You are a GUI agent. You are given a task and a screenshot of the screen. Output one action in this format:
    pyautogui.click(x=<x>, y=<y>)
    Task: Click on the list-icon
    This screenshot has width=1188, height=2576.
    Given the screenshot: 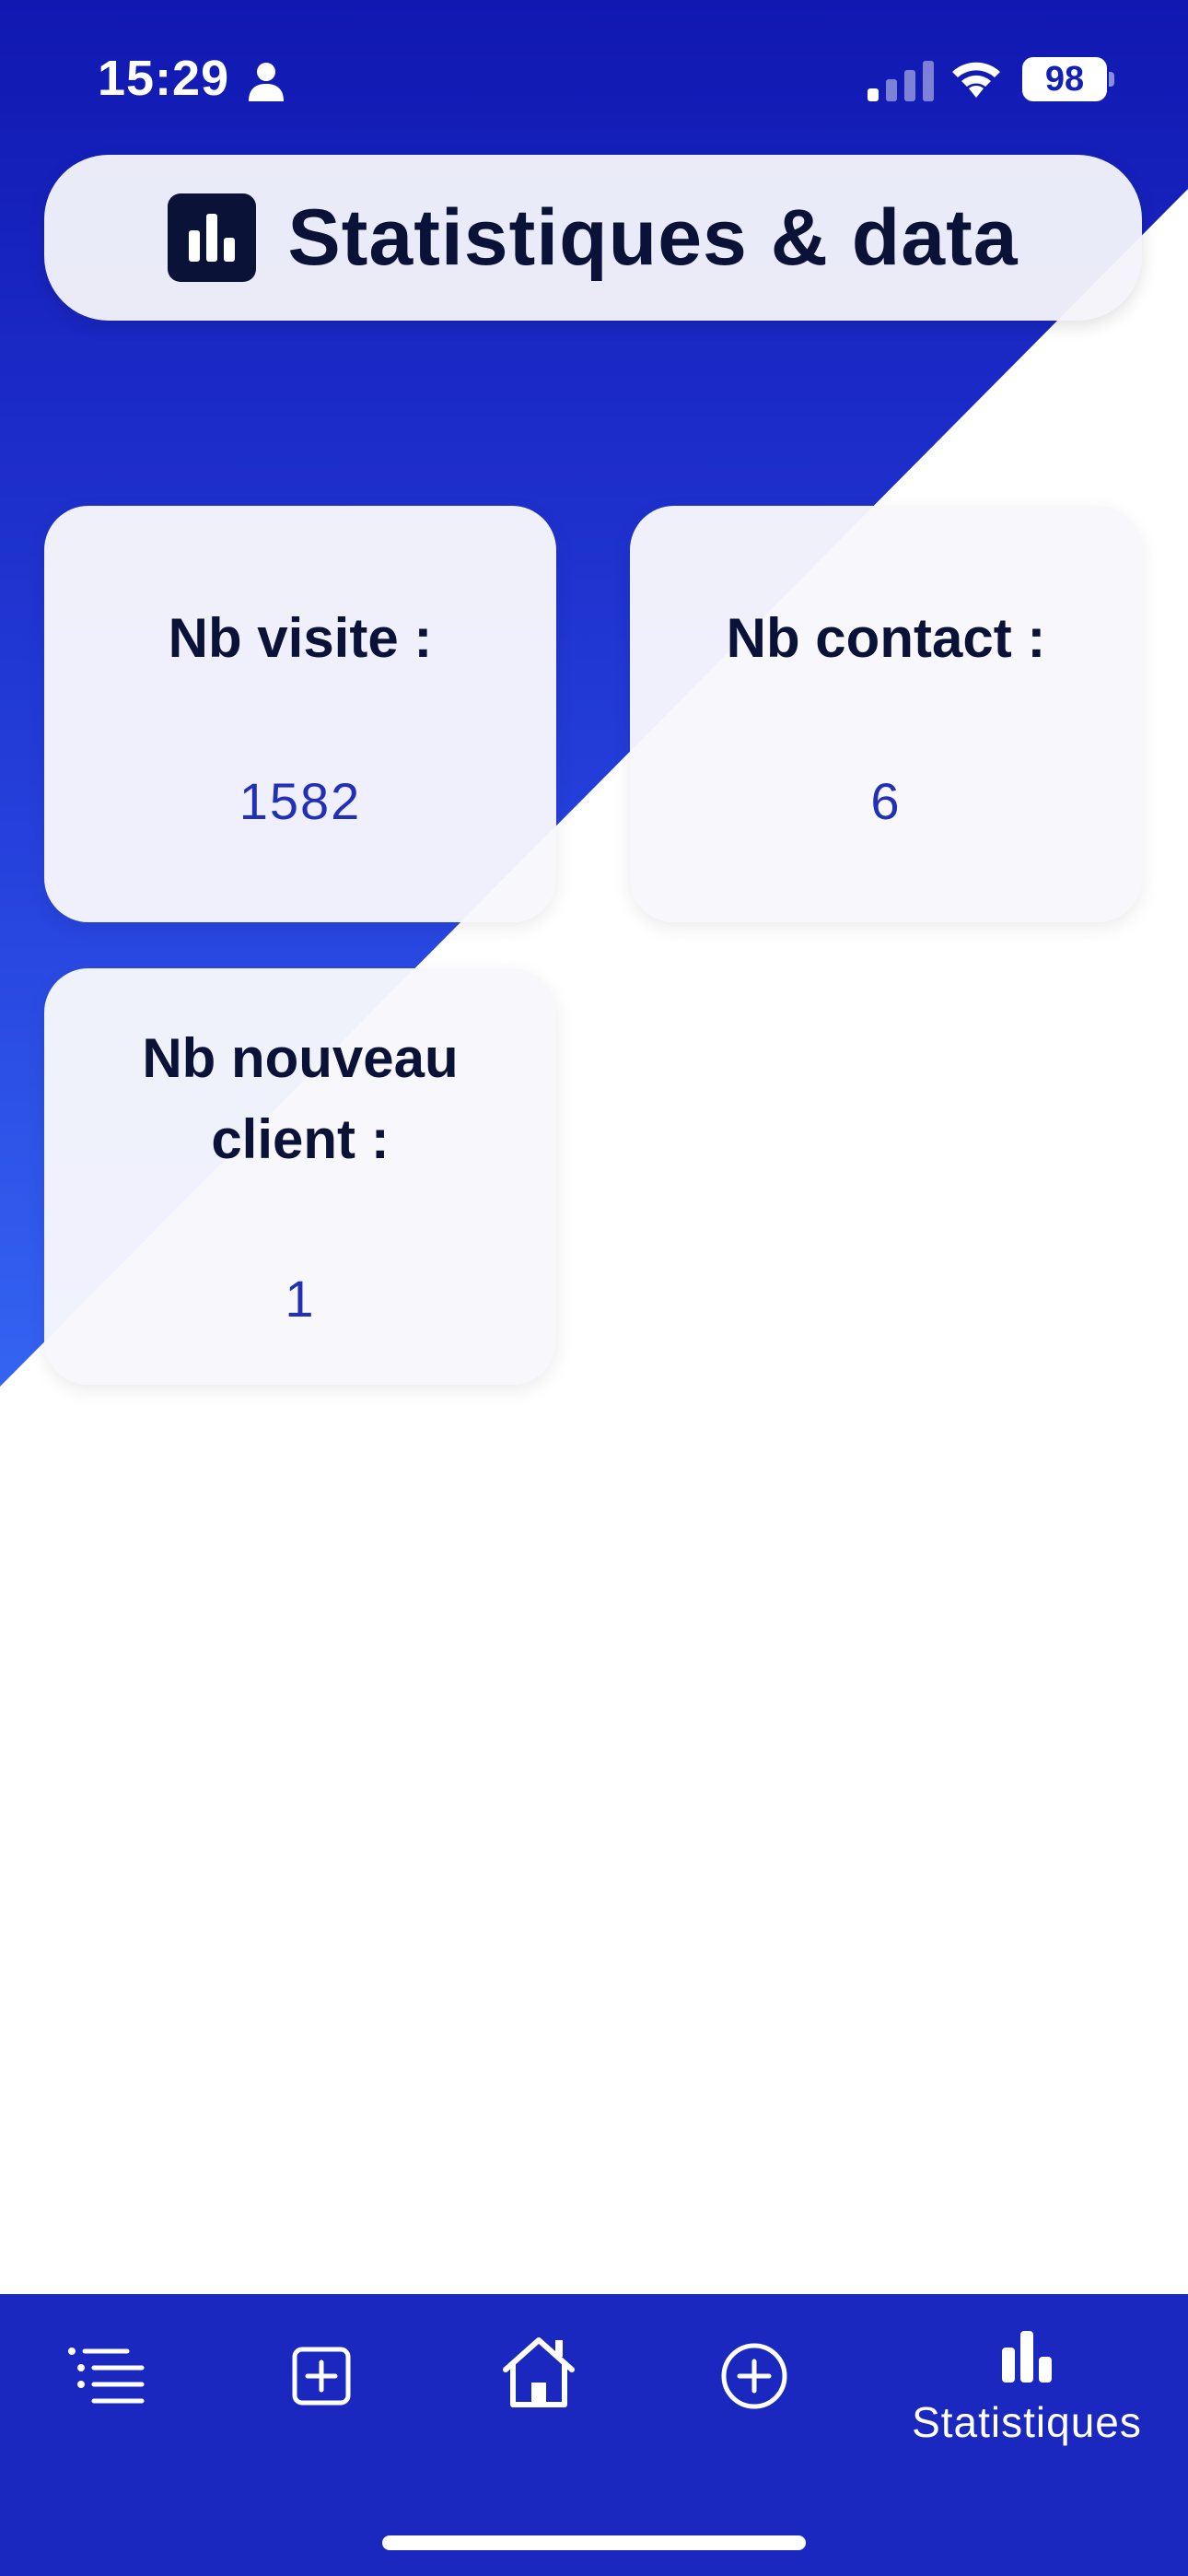 What is the action you would take?
    pyautogui.click(x=106, y=2376)
    